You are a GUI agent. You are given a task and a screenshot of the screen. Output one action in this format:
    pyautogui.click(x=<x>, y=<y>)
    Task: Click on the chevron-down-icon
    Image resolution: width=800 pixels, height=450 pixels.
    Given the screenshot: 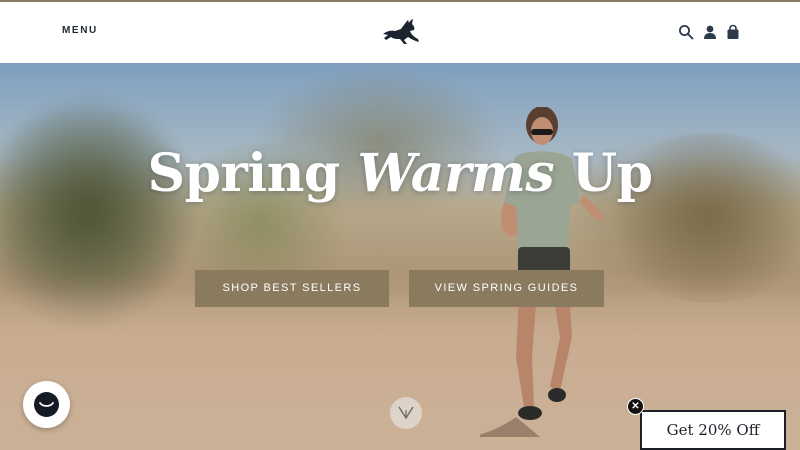 What is the action you would take?
    pyautogui.click(x=406, y=413)
    